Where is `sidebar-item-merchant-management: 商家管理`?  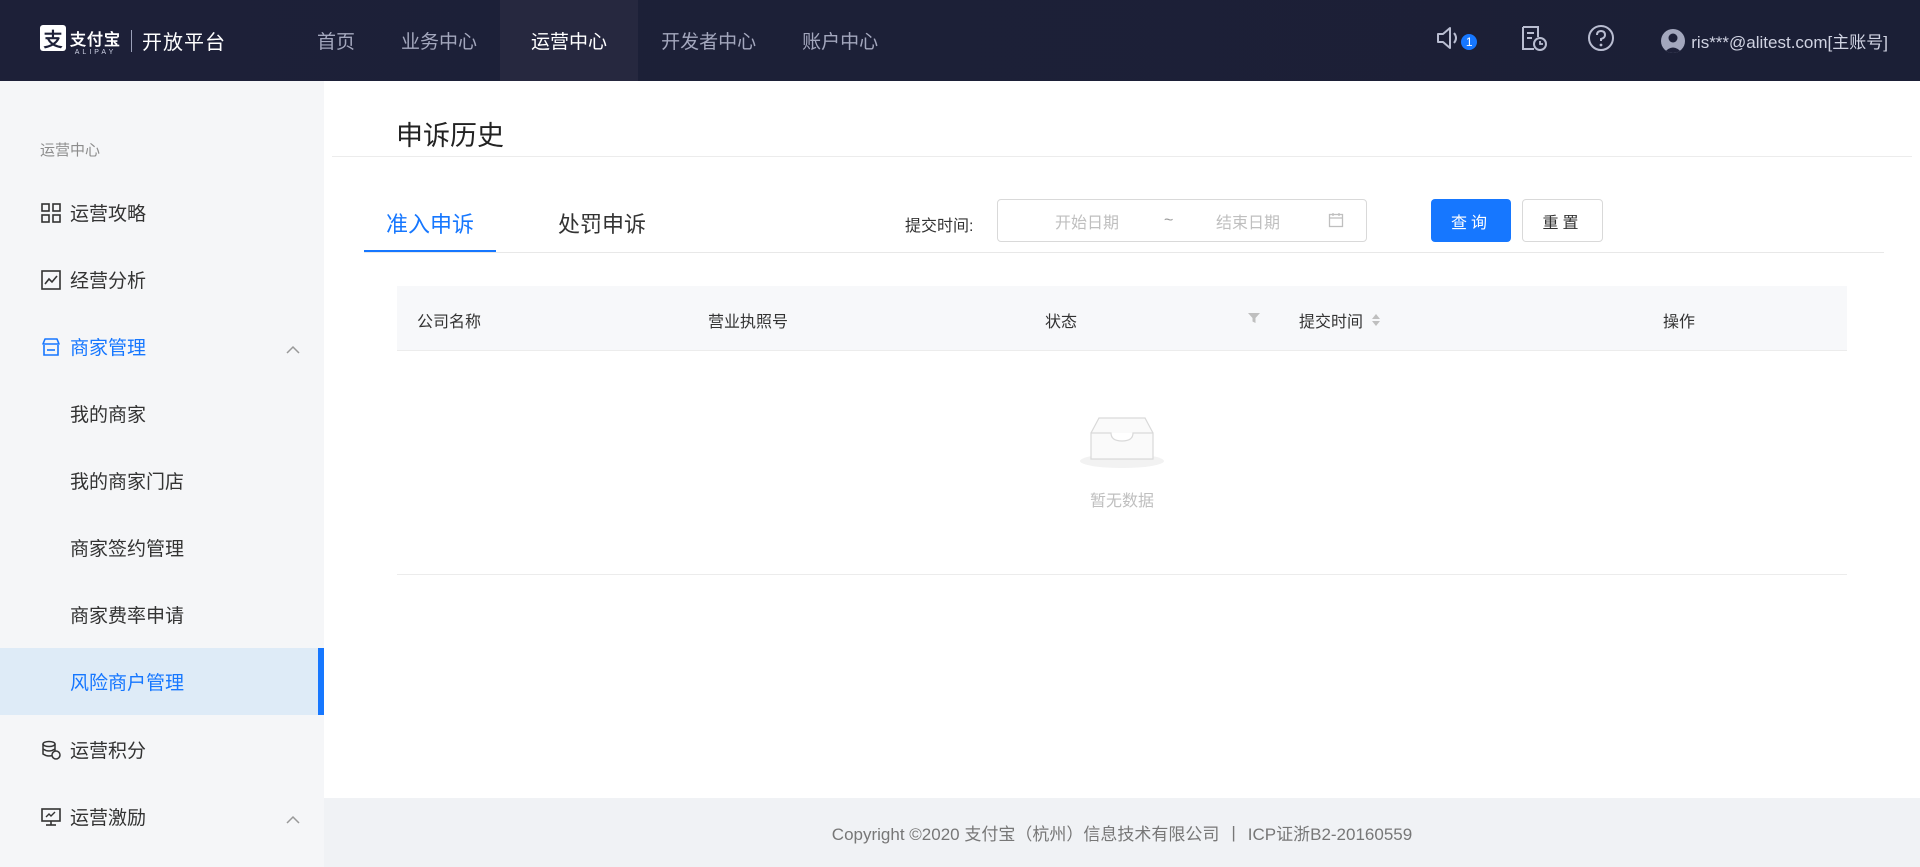 sidebar-item-merchant-management: 商家管理 is located at coordinates (162, 346).